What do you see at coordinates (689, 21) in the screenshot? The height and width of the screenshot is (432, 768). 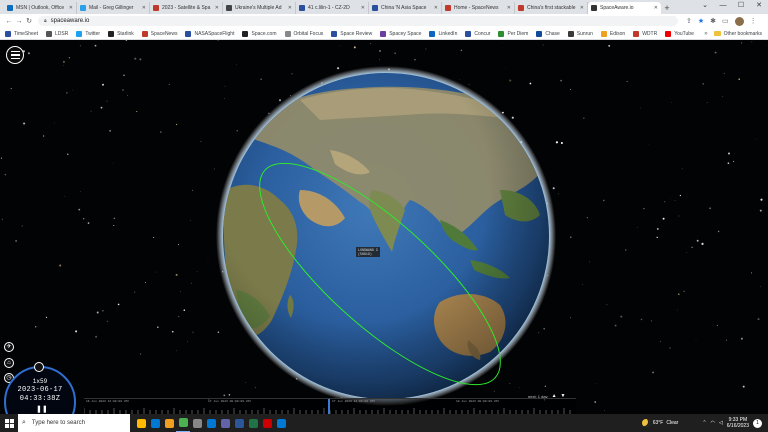 I see `share-icon: ⇪` at bounding box center [689, 21].